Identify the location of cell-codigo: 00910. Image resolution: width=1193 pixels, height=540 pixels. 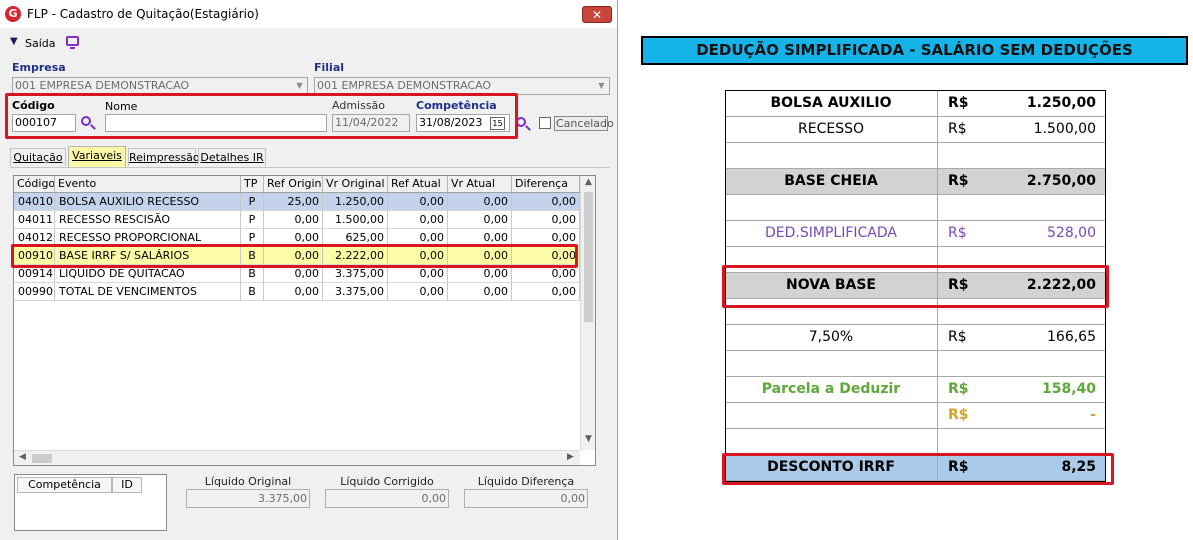
(34, 256).